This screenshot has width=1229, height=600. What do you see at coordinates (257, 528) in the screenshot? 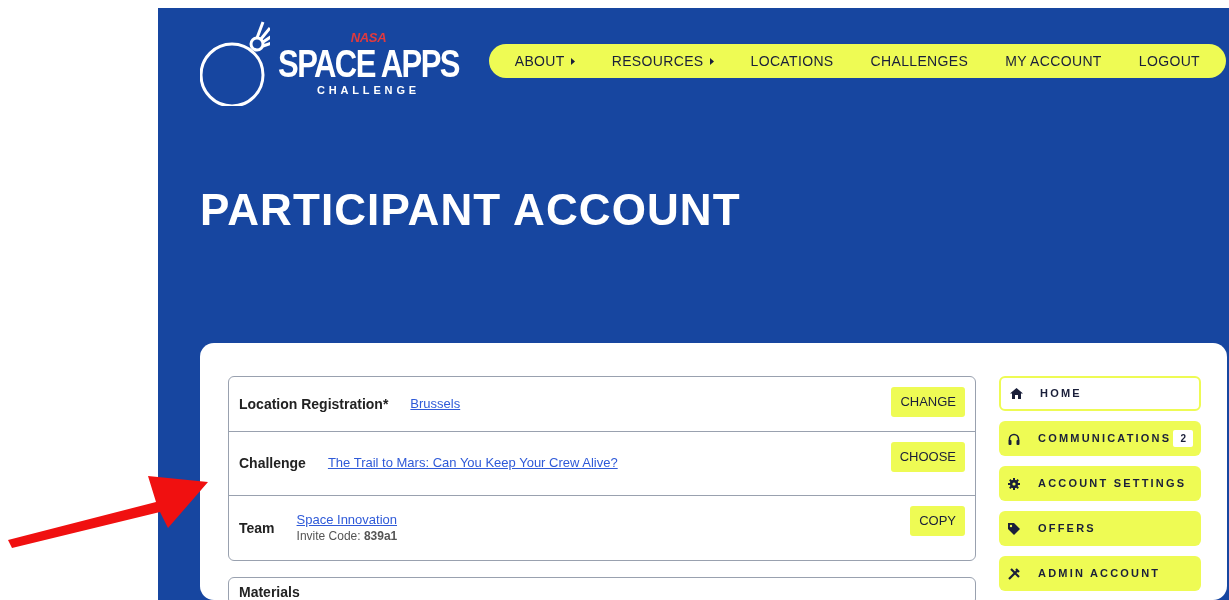
I see `field-label: Team` at bounding box center [257, 528].